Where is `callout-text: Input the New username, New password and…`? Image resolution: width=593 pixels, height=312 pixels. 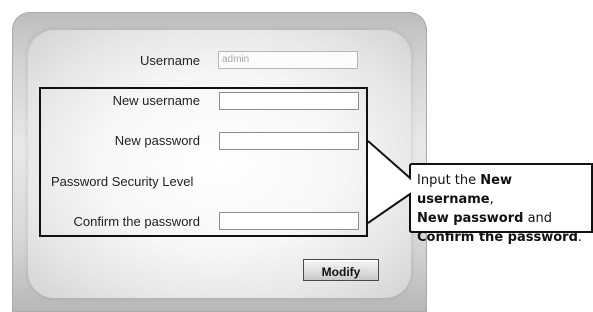
callout-text: Input the New username, New password and… is located at coordinates (503, 209).